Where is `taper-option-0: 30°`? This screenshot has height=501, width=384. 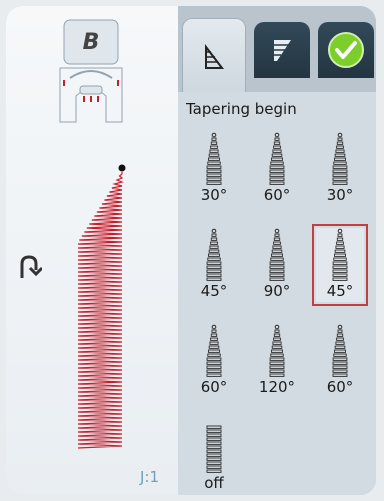 taper-option-0: 30° is located at coordinates (214, 169).